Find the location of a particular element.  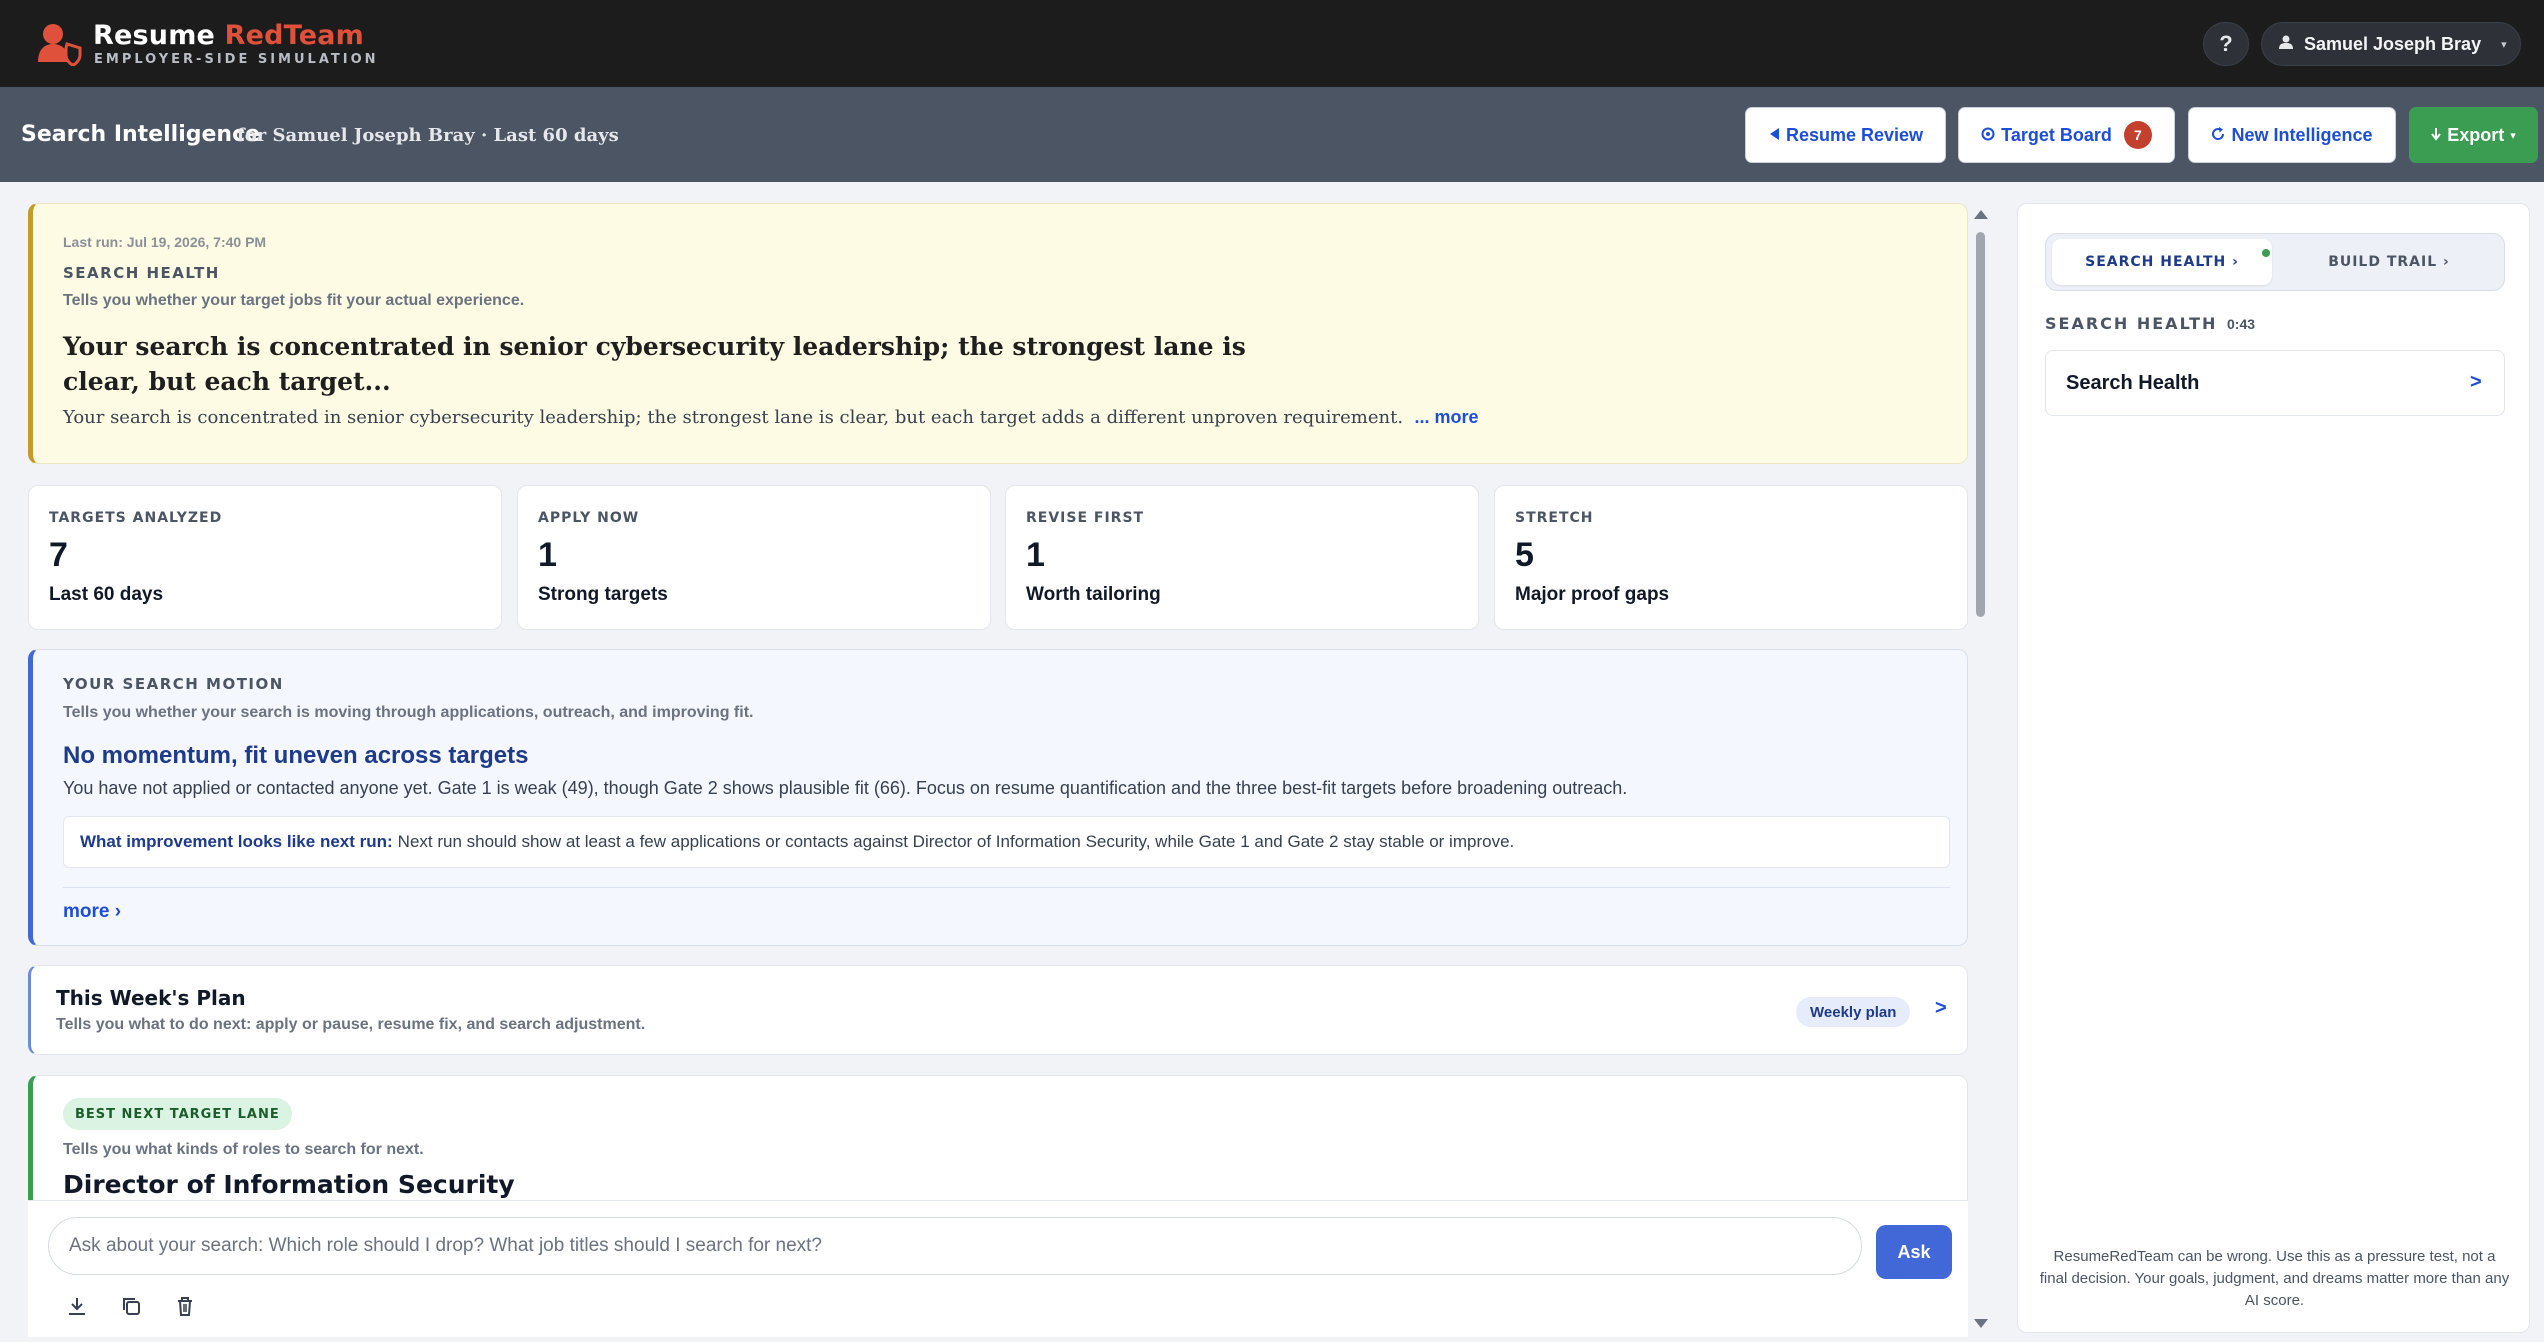

best-lane-title: Director of Information Security is located at coordinates (289, 1184).